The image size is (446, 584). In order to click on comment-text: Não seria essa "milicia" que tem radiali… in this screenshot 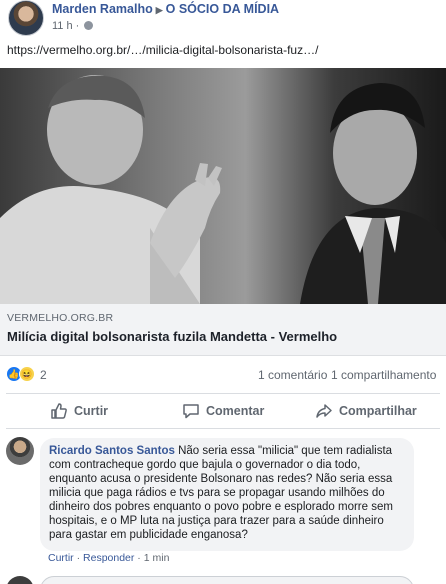, I will do `click(221, 493)`.